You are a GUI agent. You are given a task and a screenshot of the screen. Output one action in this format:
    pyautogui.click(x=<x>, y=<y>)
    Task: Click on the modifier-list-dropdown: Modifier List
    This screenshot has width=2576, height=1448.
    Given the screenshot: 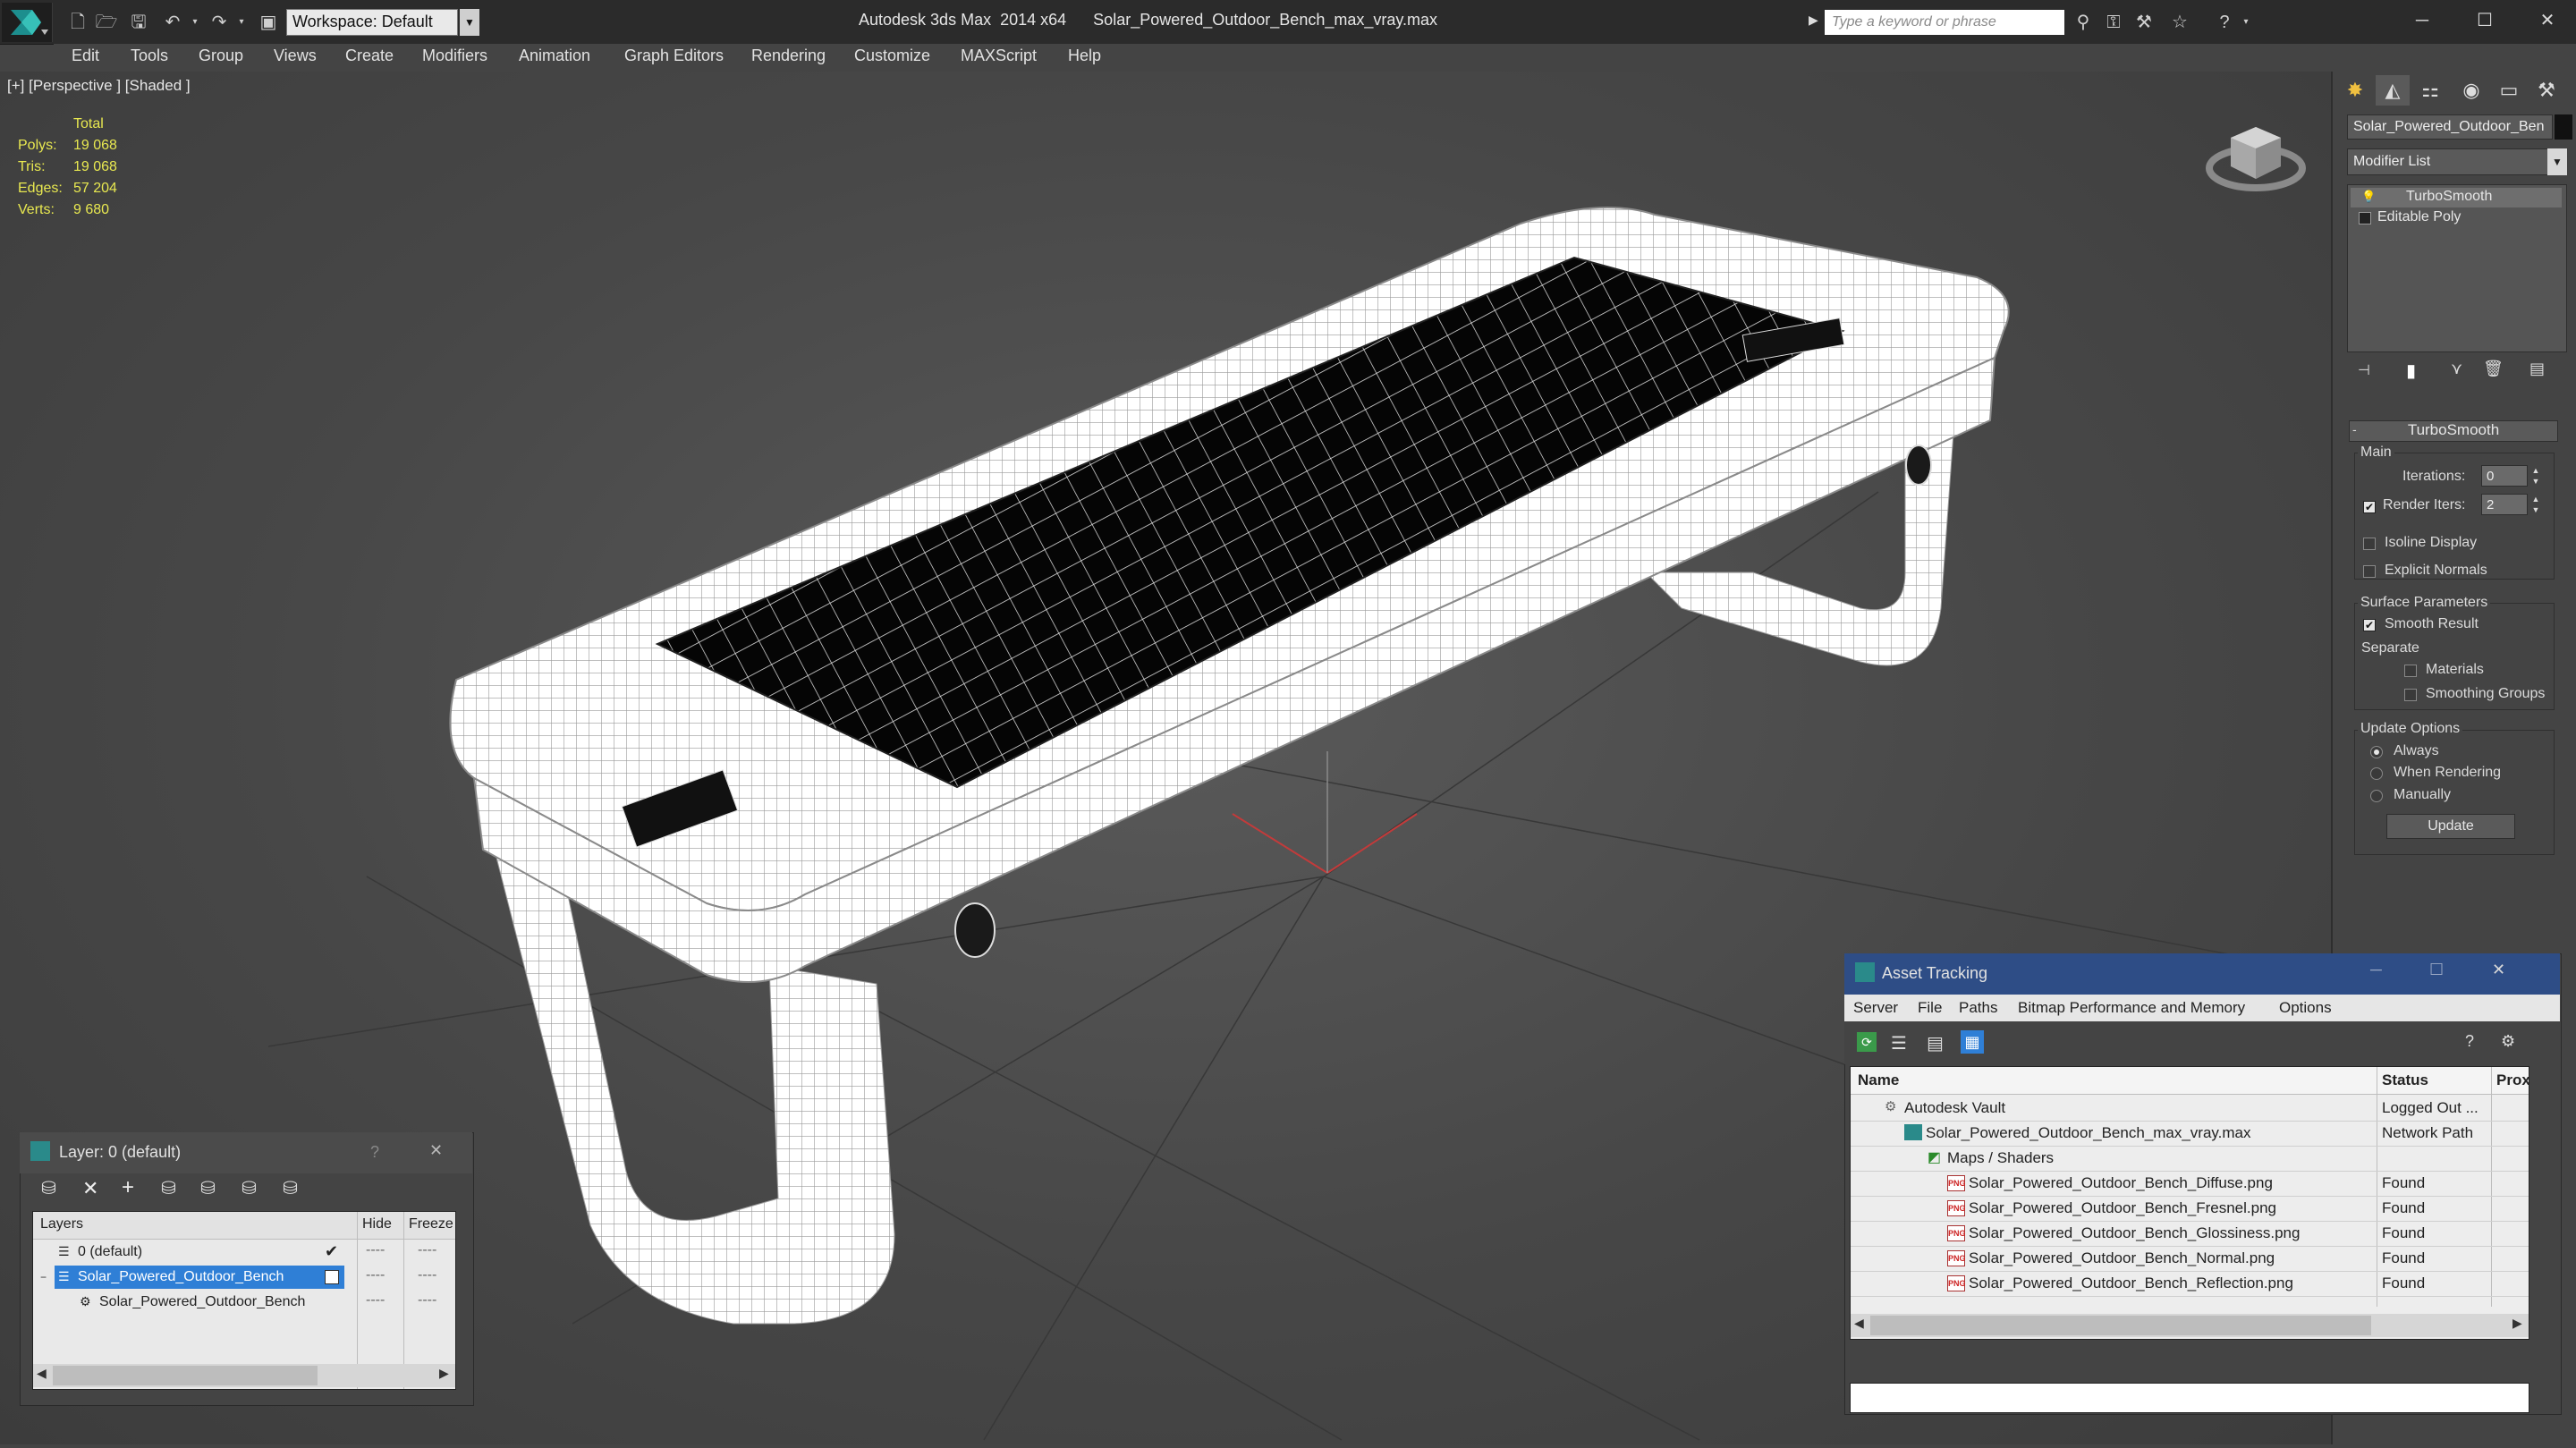 What is the action you would take?
    pyautogui.click(x=2448, y=161)
    